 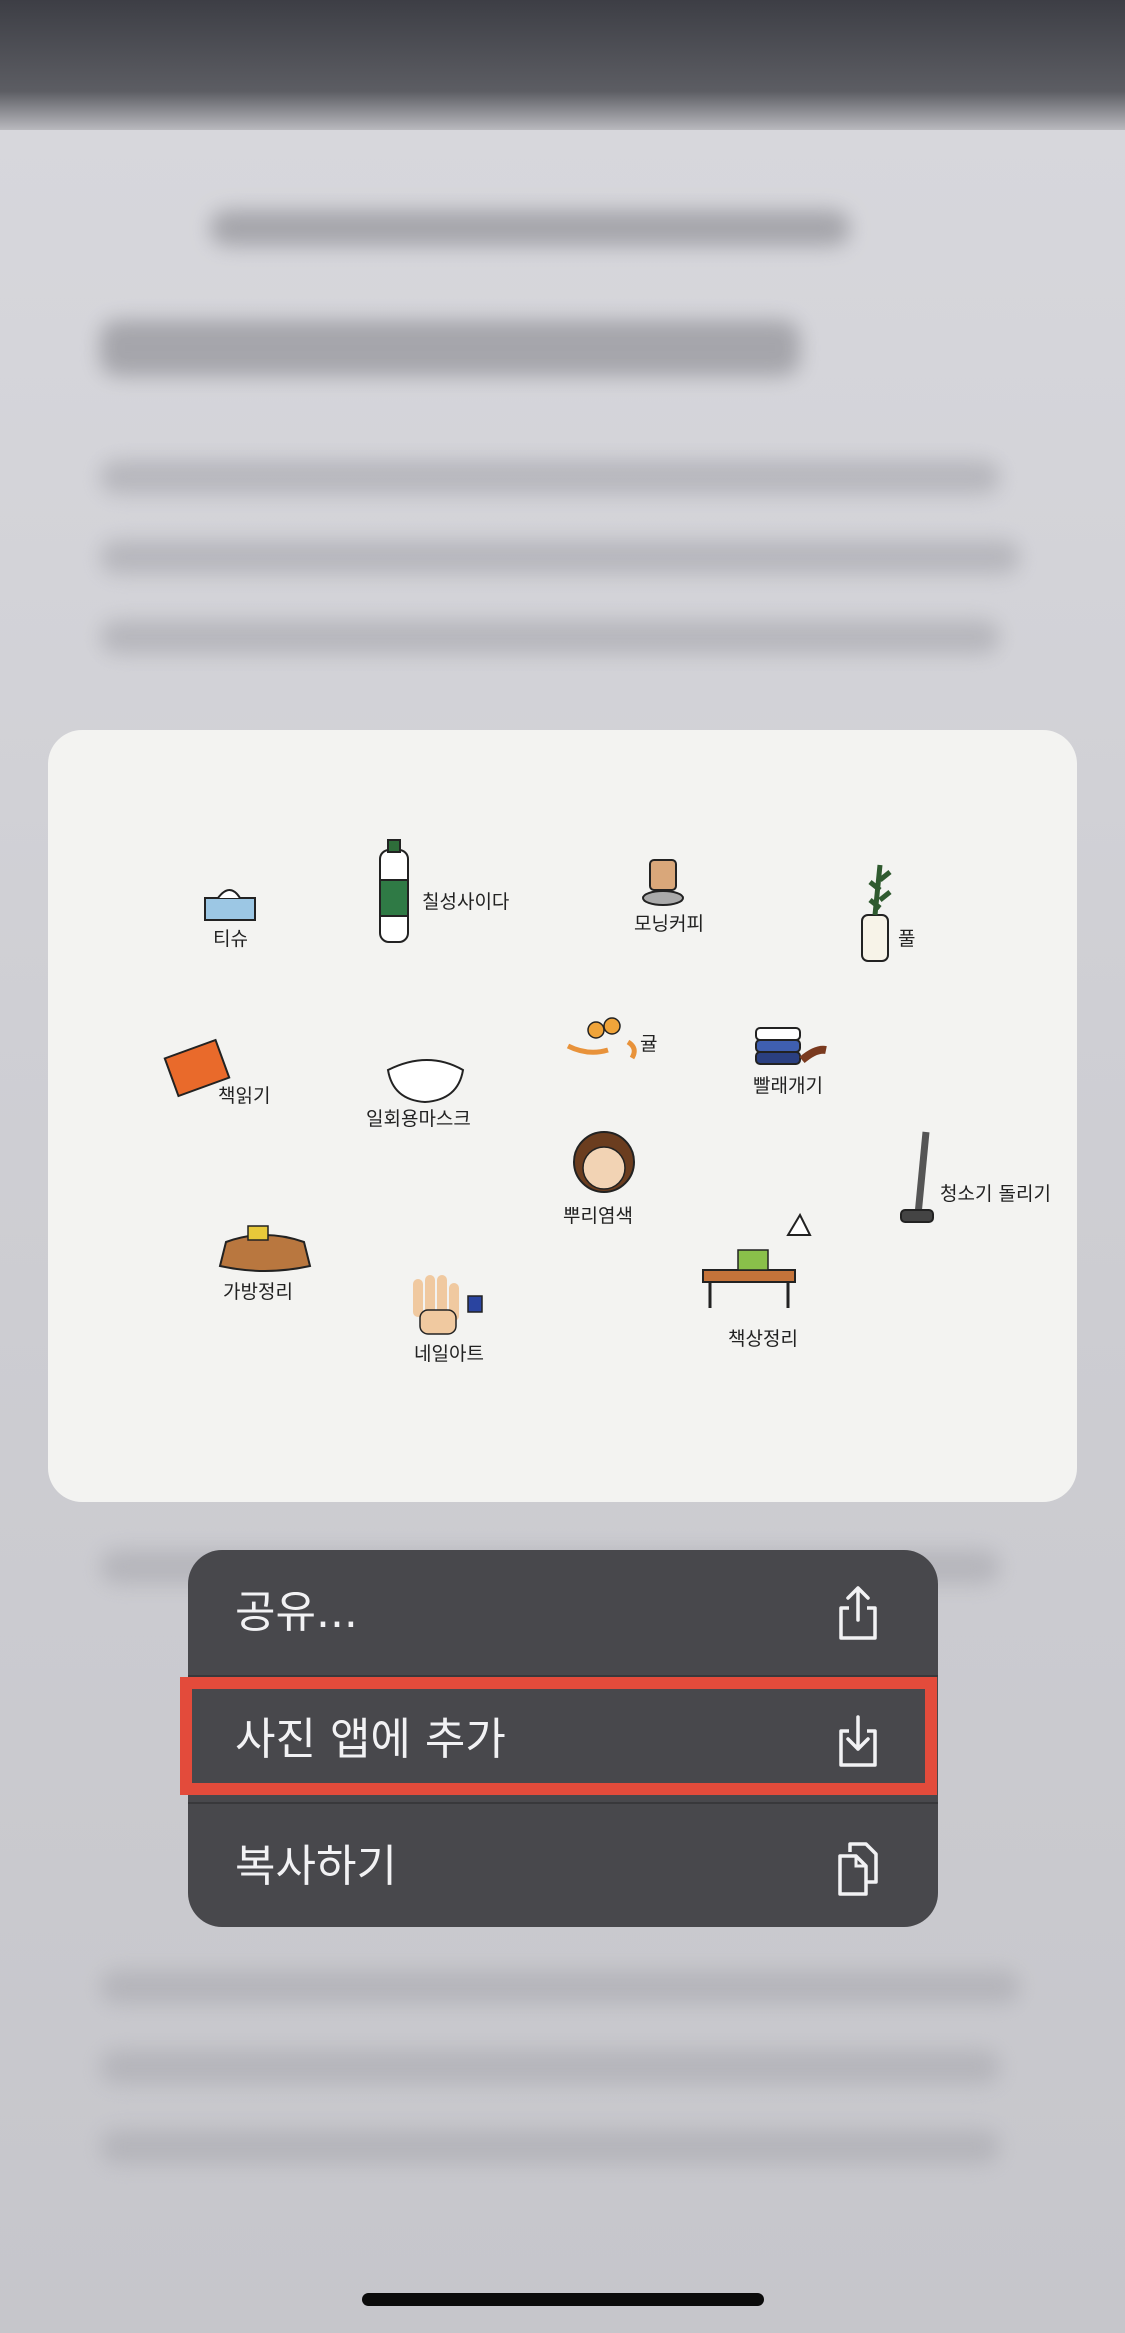 What do you see at coordinates (418, 1094) in the screenshot?
I see `mask-sticker: 일회용마스크` at bounding box center [418, 1094].